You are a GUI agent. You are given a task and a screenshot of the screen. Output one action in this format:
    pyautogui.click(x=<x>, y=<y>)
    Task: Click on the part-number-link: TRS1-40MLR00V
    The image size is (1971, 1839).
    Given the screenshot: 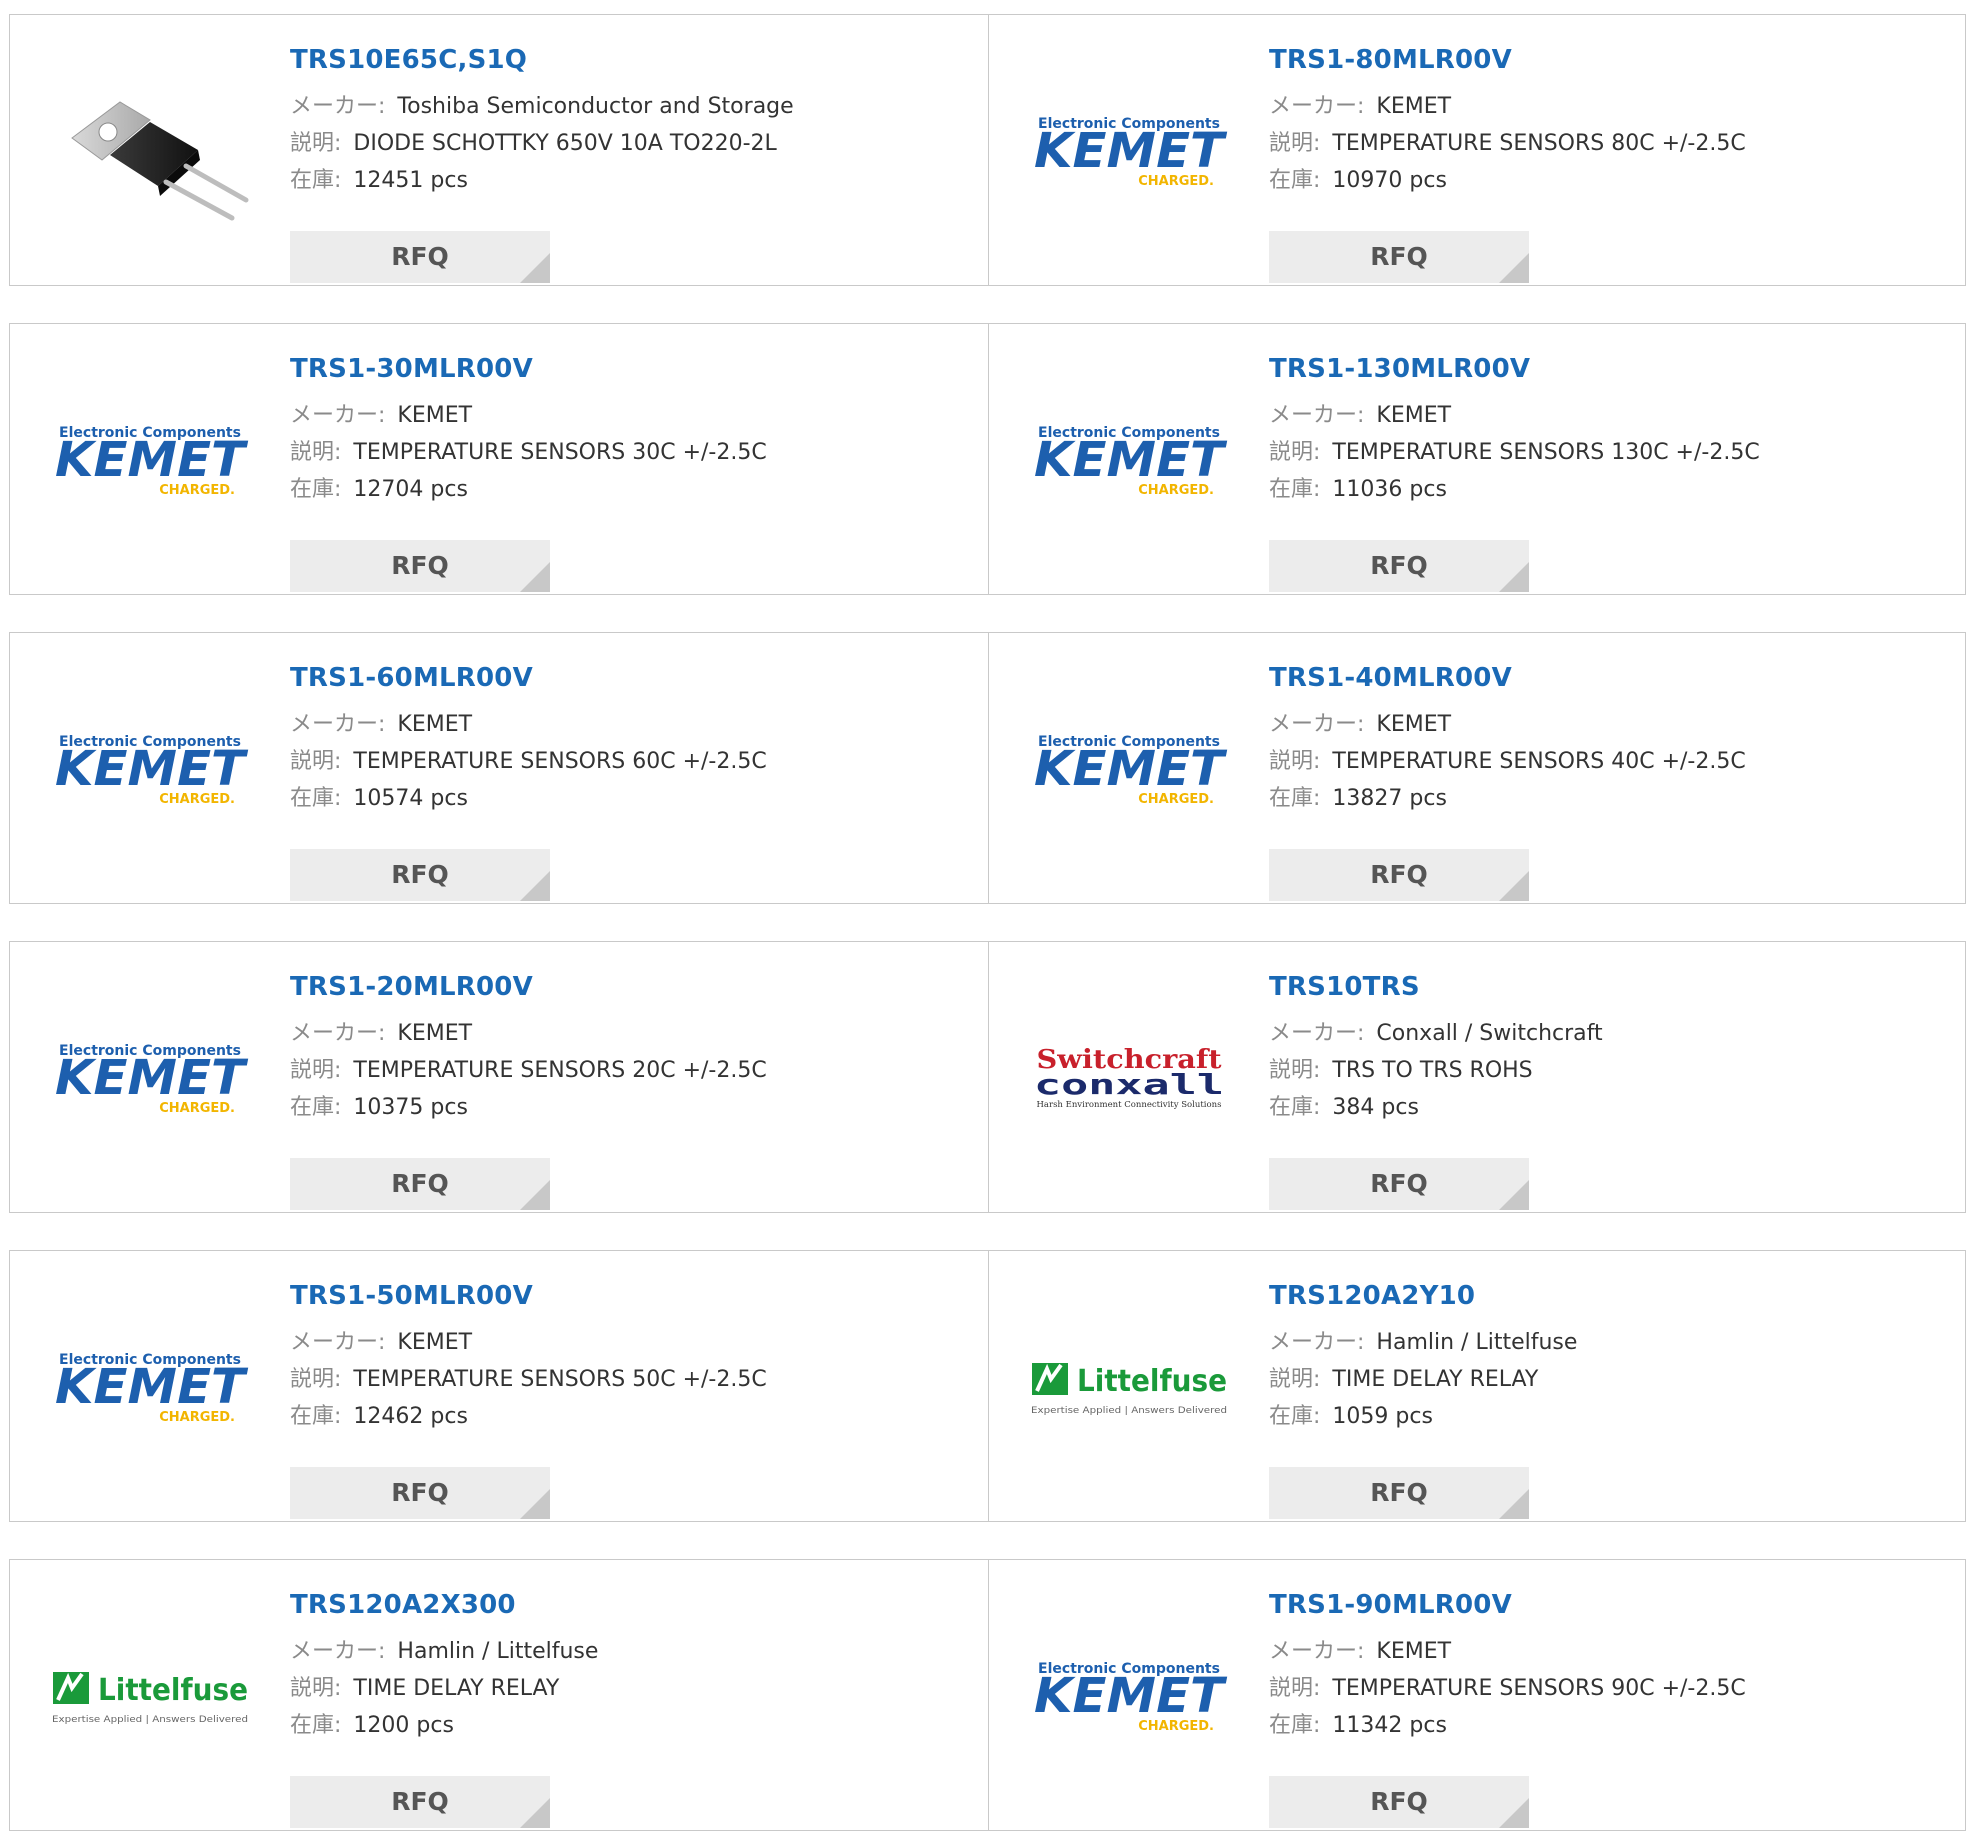 What is the action you would take?
    pyautogui.click(x=1599, y=678)
    